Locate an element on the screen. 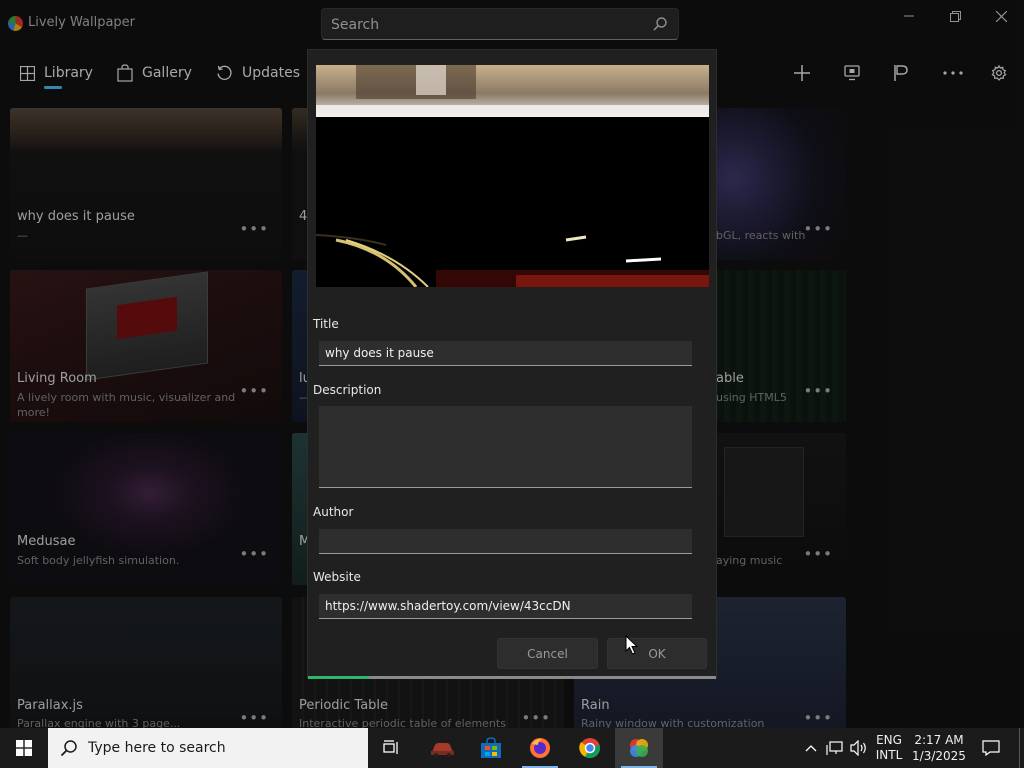  clock-time: 2:17 AM is located at coordinates (939, 740).